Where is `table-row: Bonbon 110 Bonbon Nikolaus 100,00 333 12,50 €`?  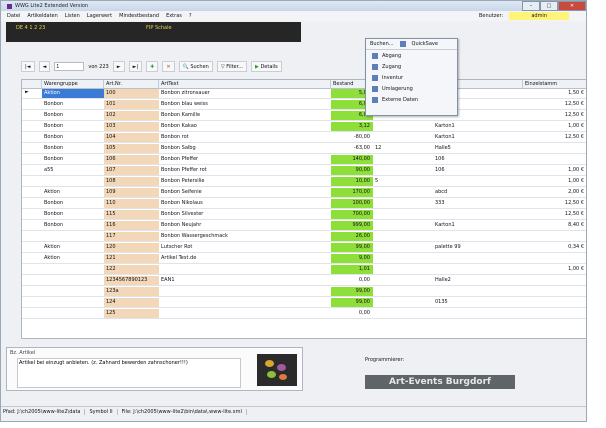 table-row: Bonbon 110 Bonbon Nikolaus 100,00 333 12,50 € is located at coordinates (304, 204).